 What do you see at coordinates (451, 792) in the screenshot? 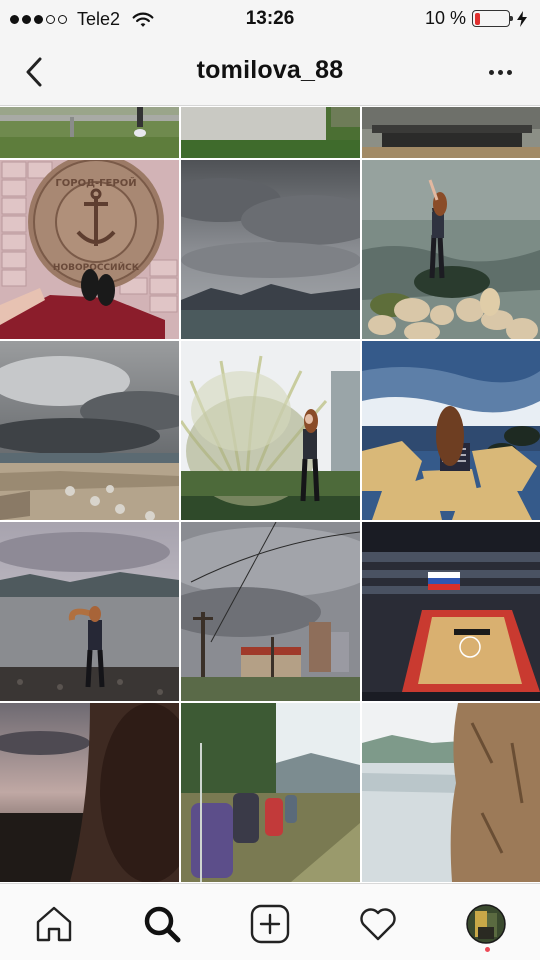
I see `photo-lake-cliff` at bounding box center [451, 792].